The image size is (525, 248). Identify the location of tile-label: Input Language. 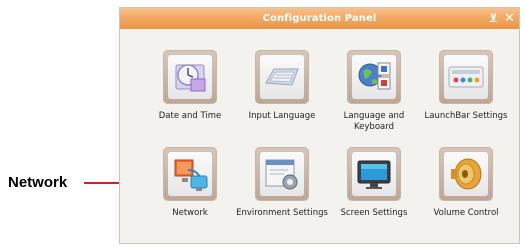
(282, 116).